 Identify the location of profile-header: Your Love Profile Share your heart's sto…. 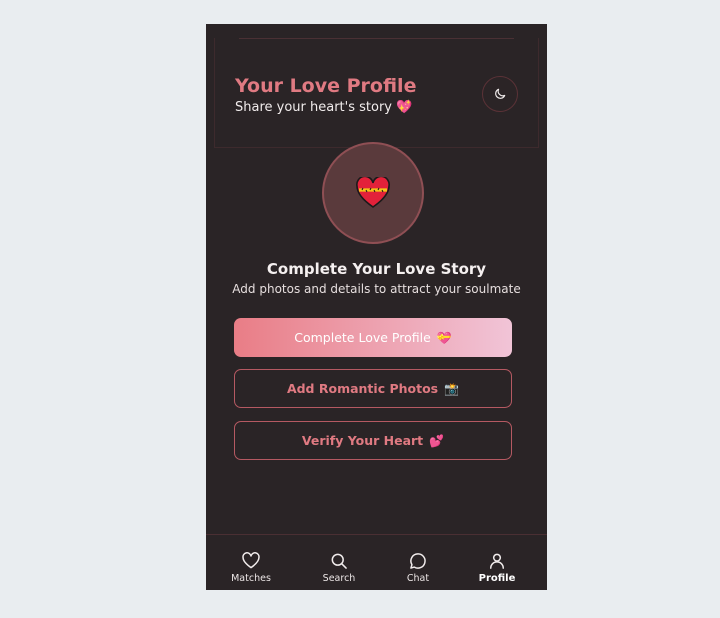
(376, 93).